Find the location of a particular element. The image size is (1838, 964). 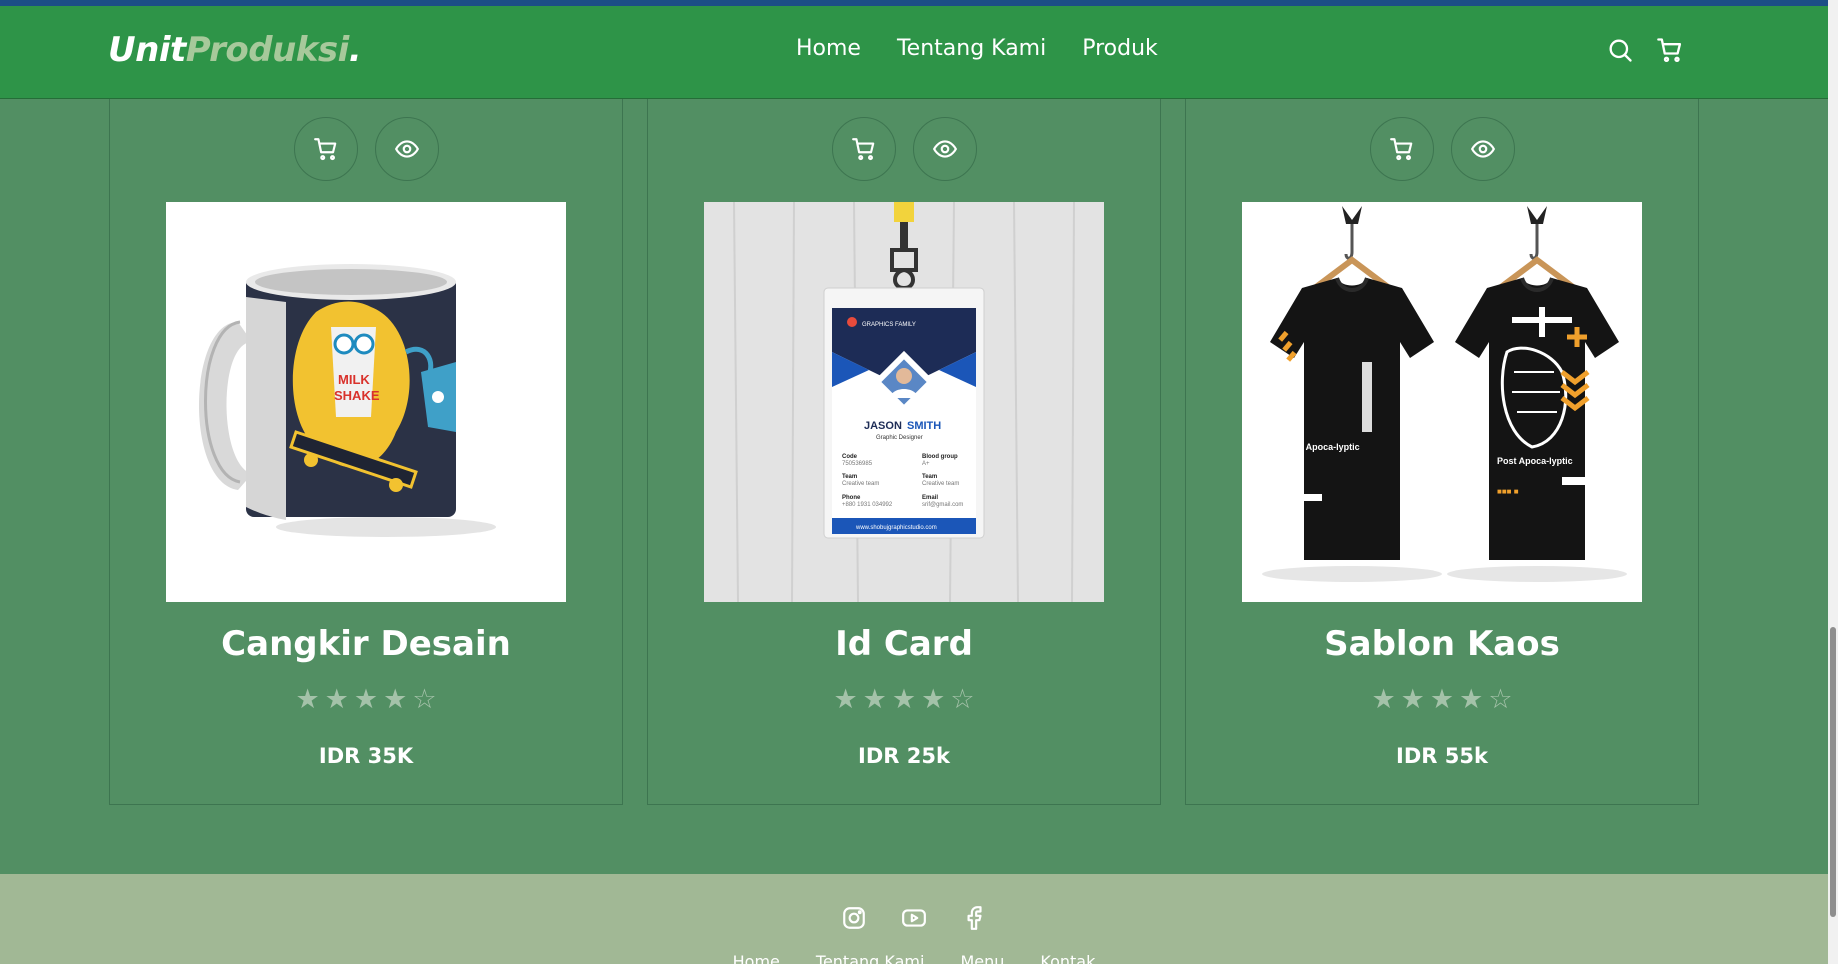

nav-produk: Produk is located at coordinates (1120, 48).